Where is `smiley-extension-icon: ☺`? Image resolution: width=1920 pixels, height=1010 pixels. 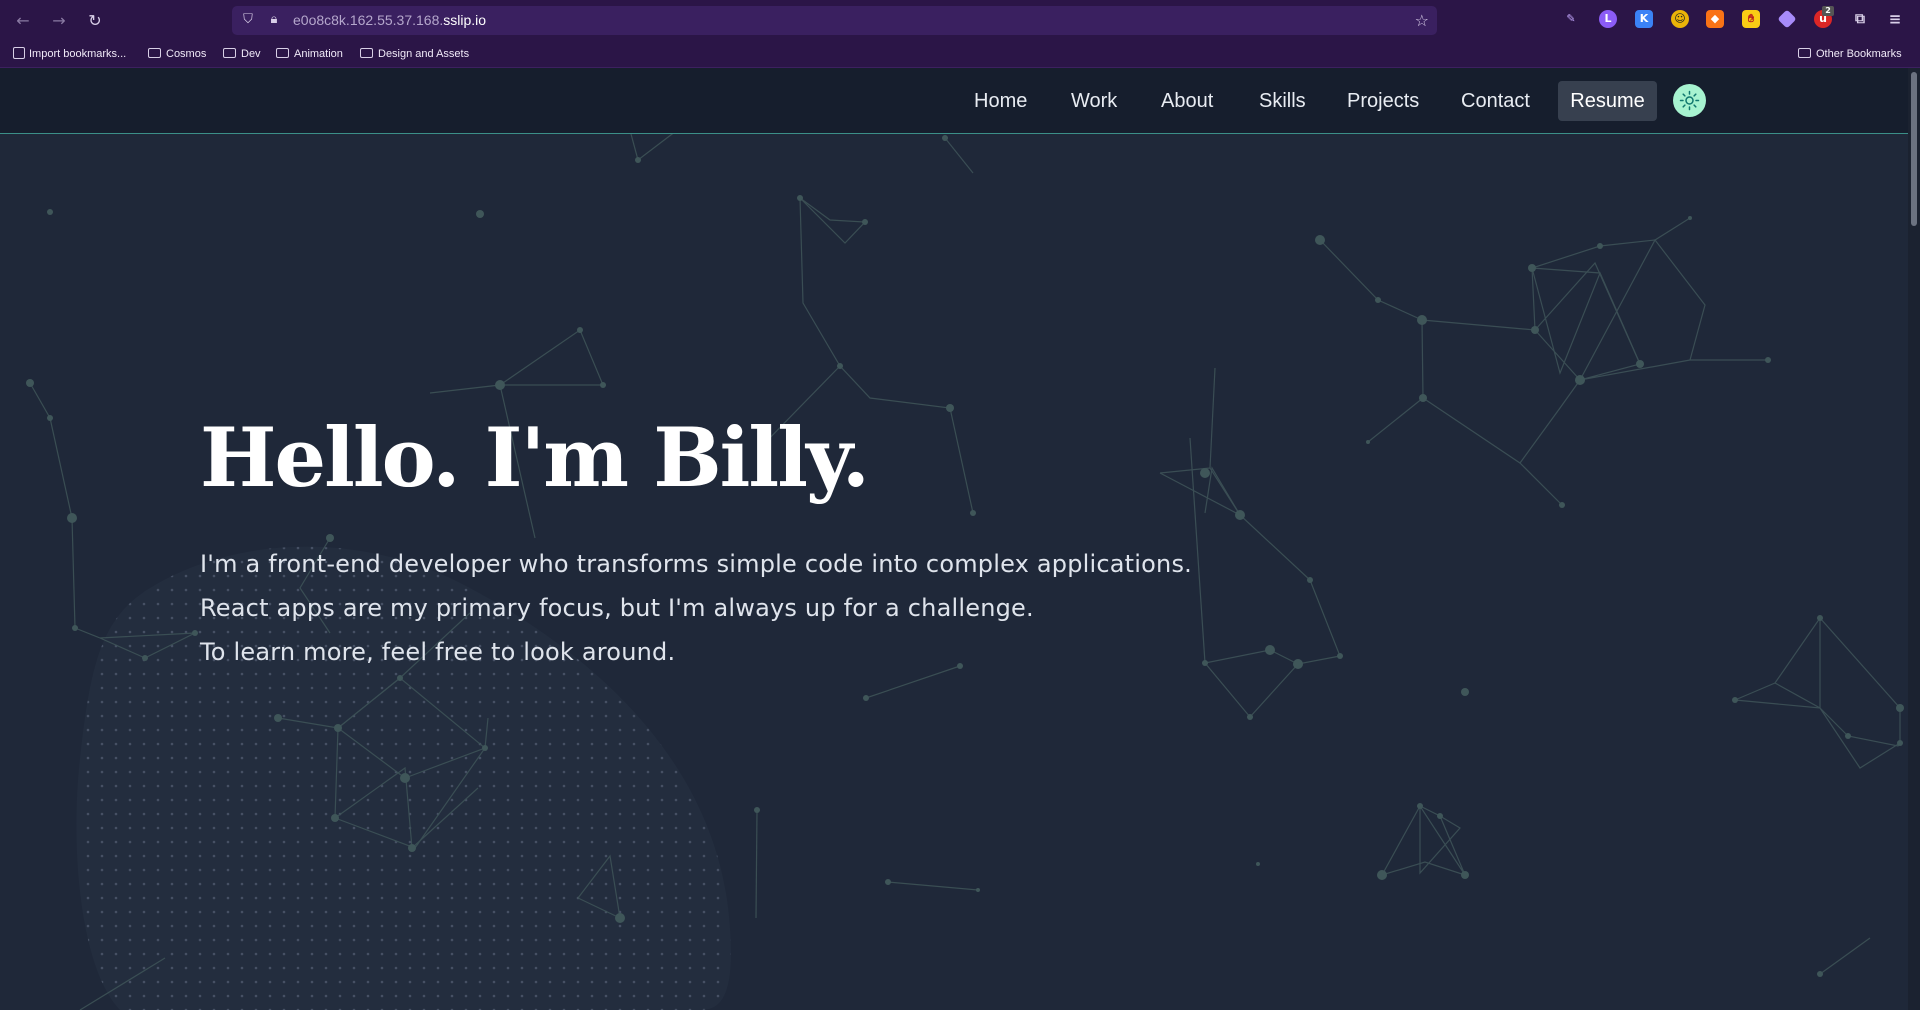 smiley-extension-icon: ☺ is located at coordinates (1680, 19).